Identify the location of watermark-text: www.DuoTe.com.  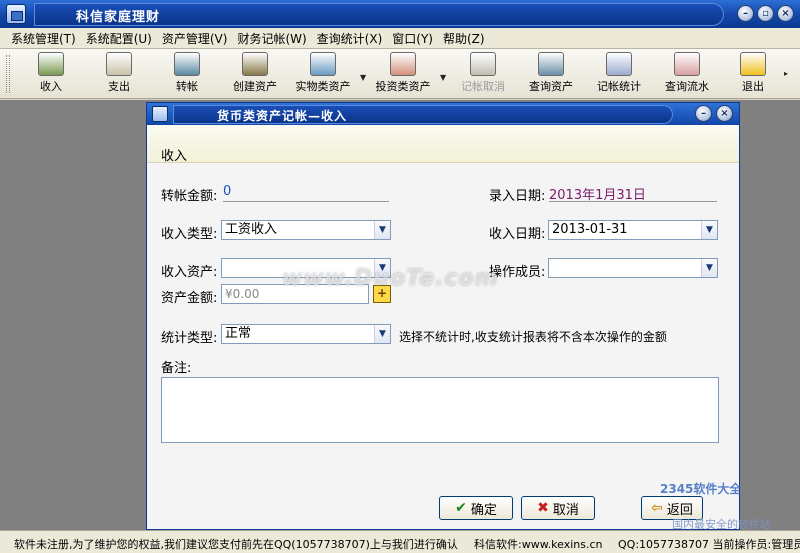
(390, 278).